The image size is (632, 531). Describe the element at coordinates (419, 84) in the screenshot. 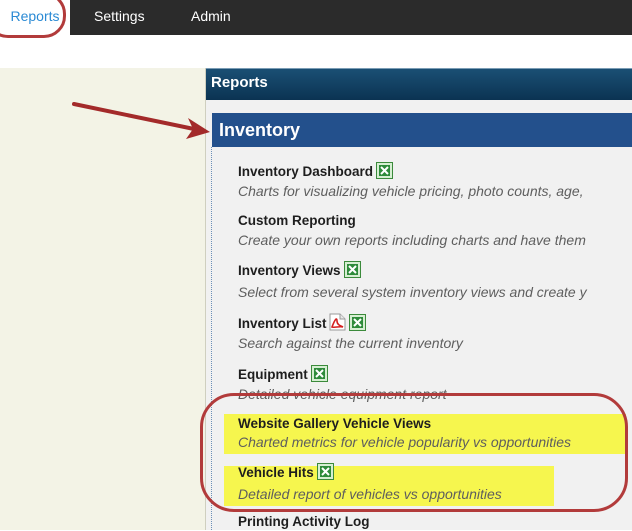

I see `reports-panel-header: Reports` at that location.